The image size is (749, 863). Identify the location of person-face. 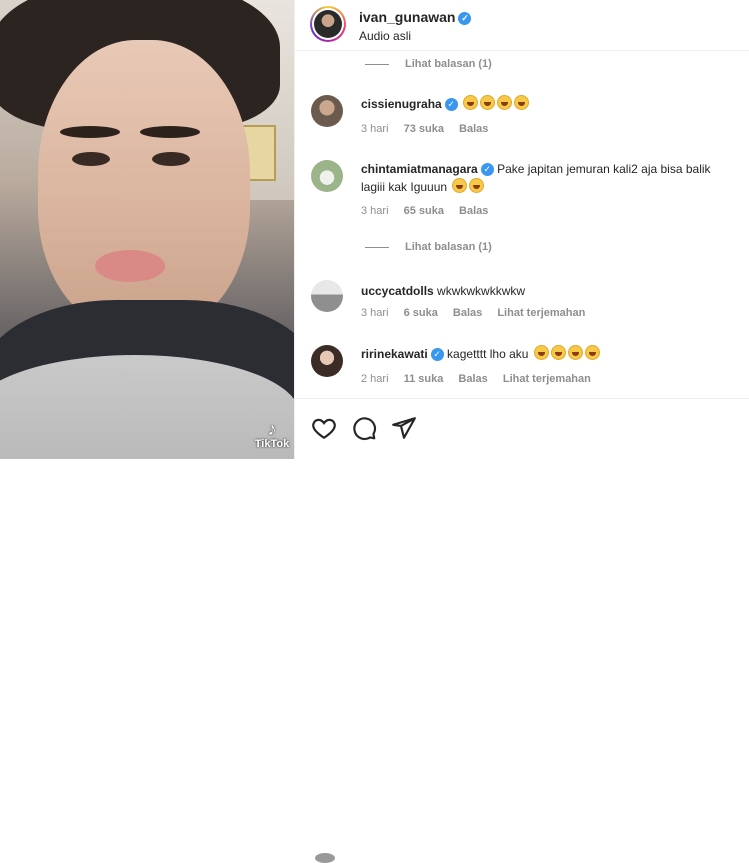
(144, 185).